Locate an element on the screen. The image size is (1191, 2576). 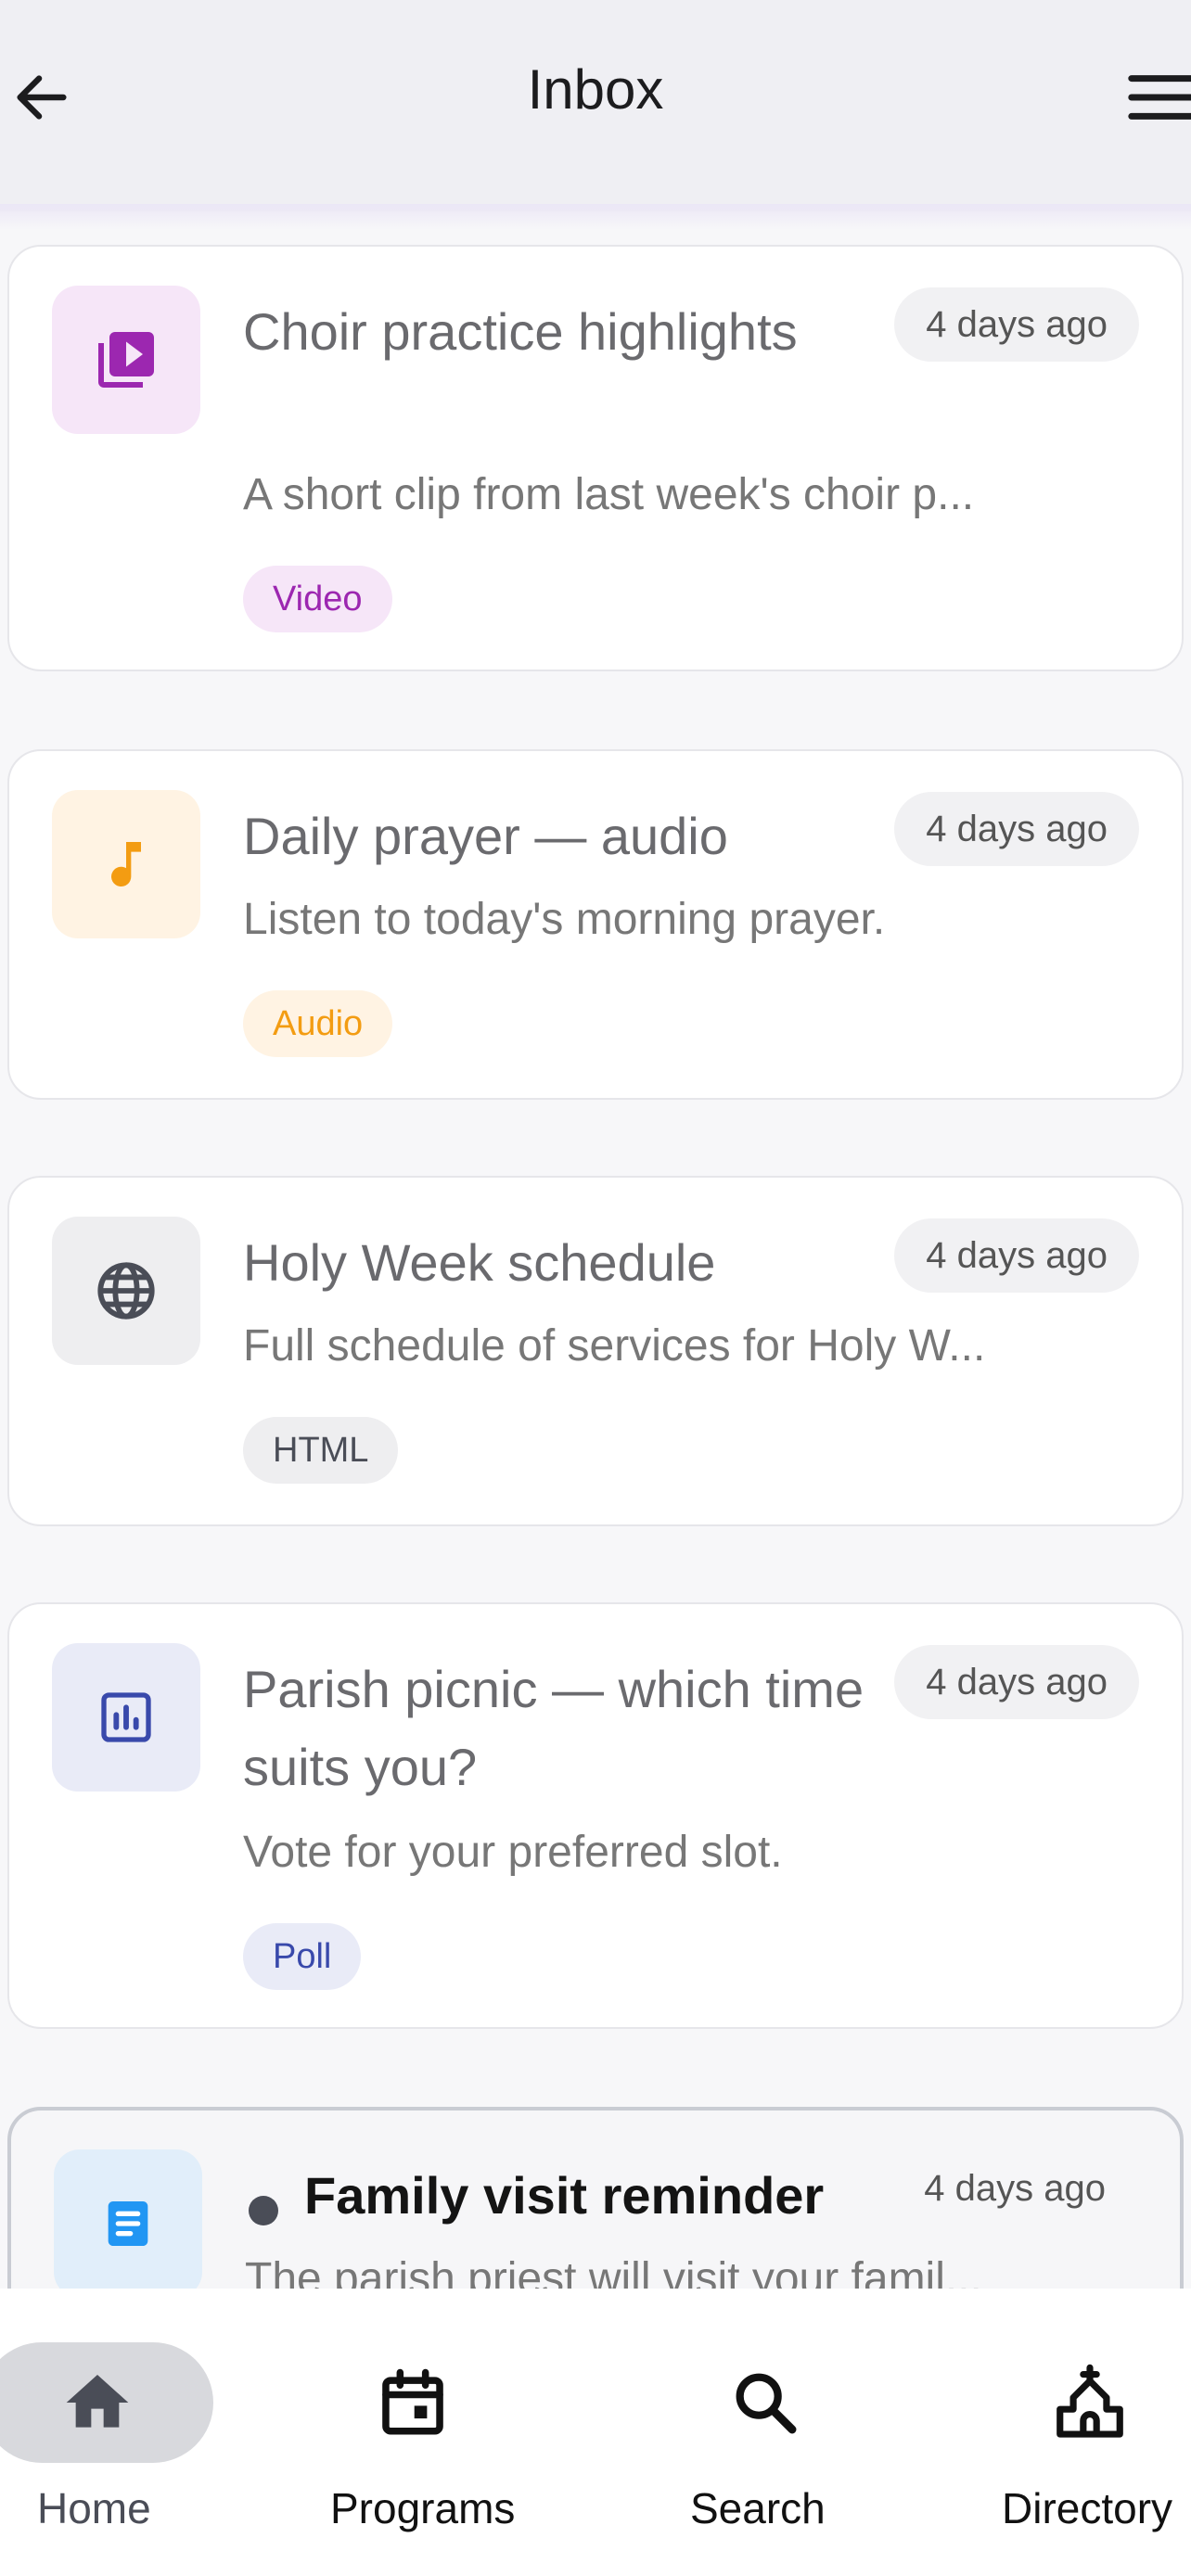
nav-active-indicator is located at coordinates (106, 2402).